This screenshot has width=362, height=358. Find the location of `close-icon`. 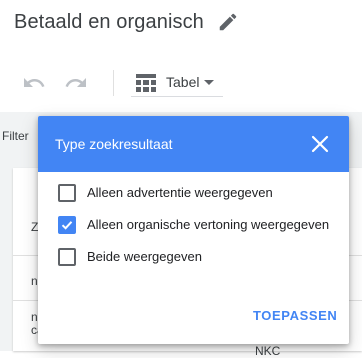

close-icon is located at coordinates (320, 144).